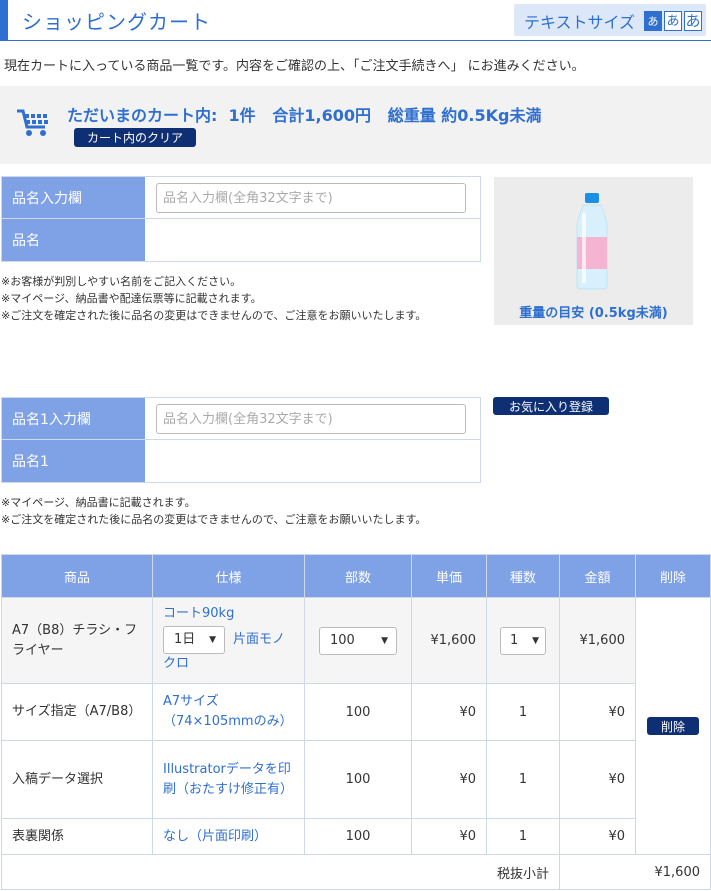 This screenshot has width=711, height=891. What do you see at coordinates (673, 21) in the screenshot?
I see `text-size-medium-button: あ` at bounding box center [673, 21].